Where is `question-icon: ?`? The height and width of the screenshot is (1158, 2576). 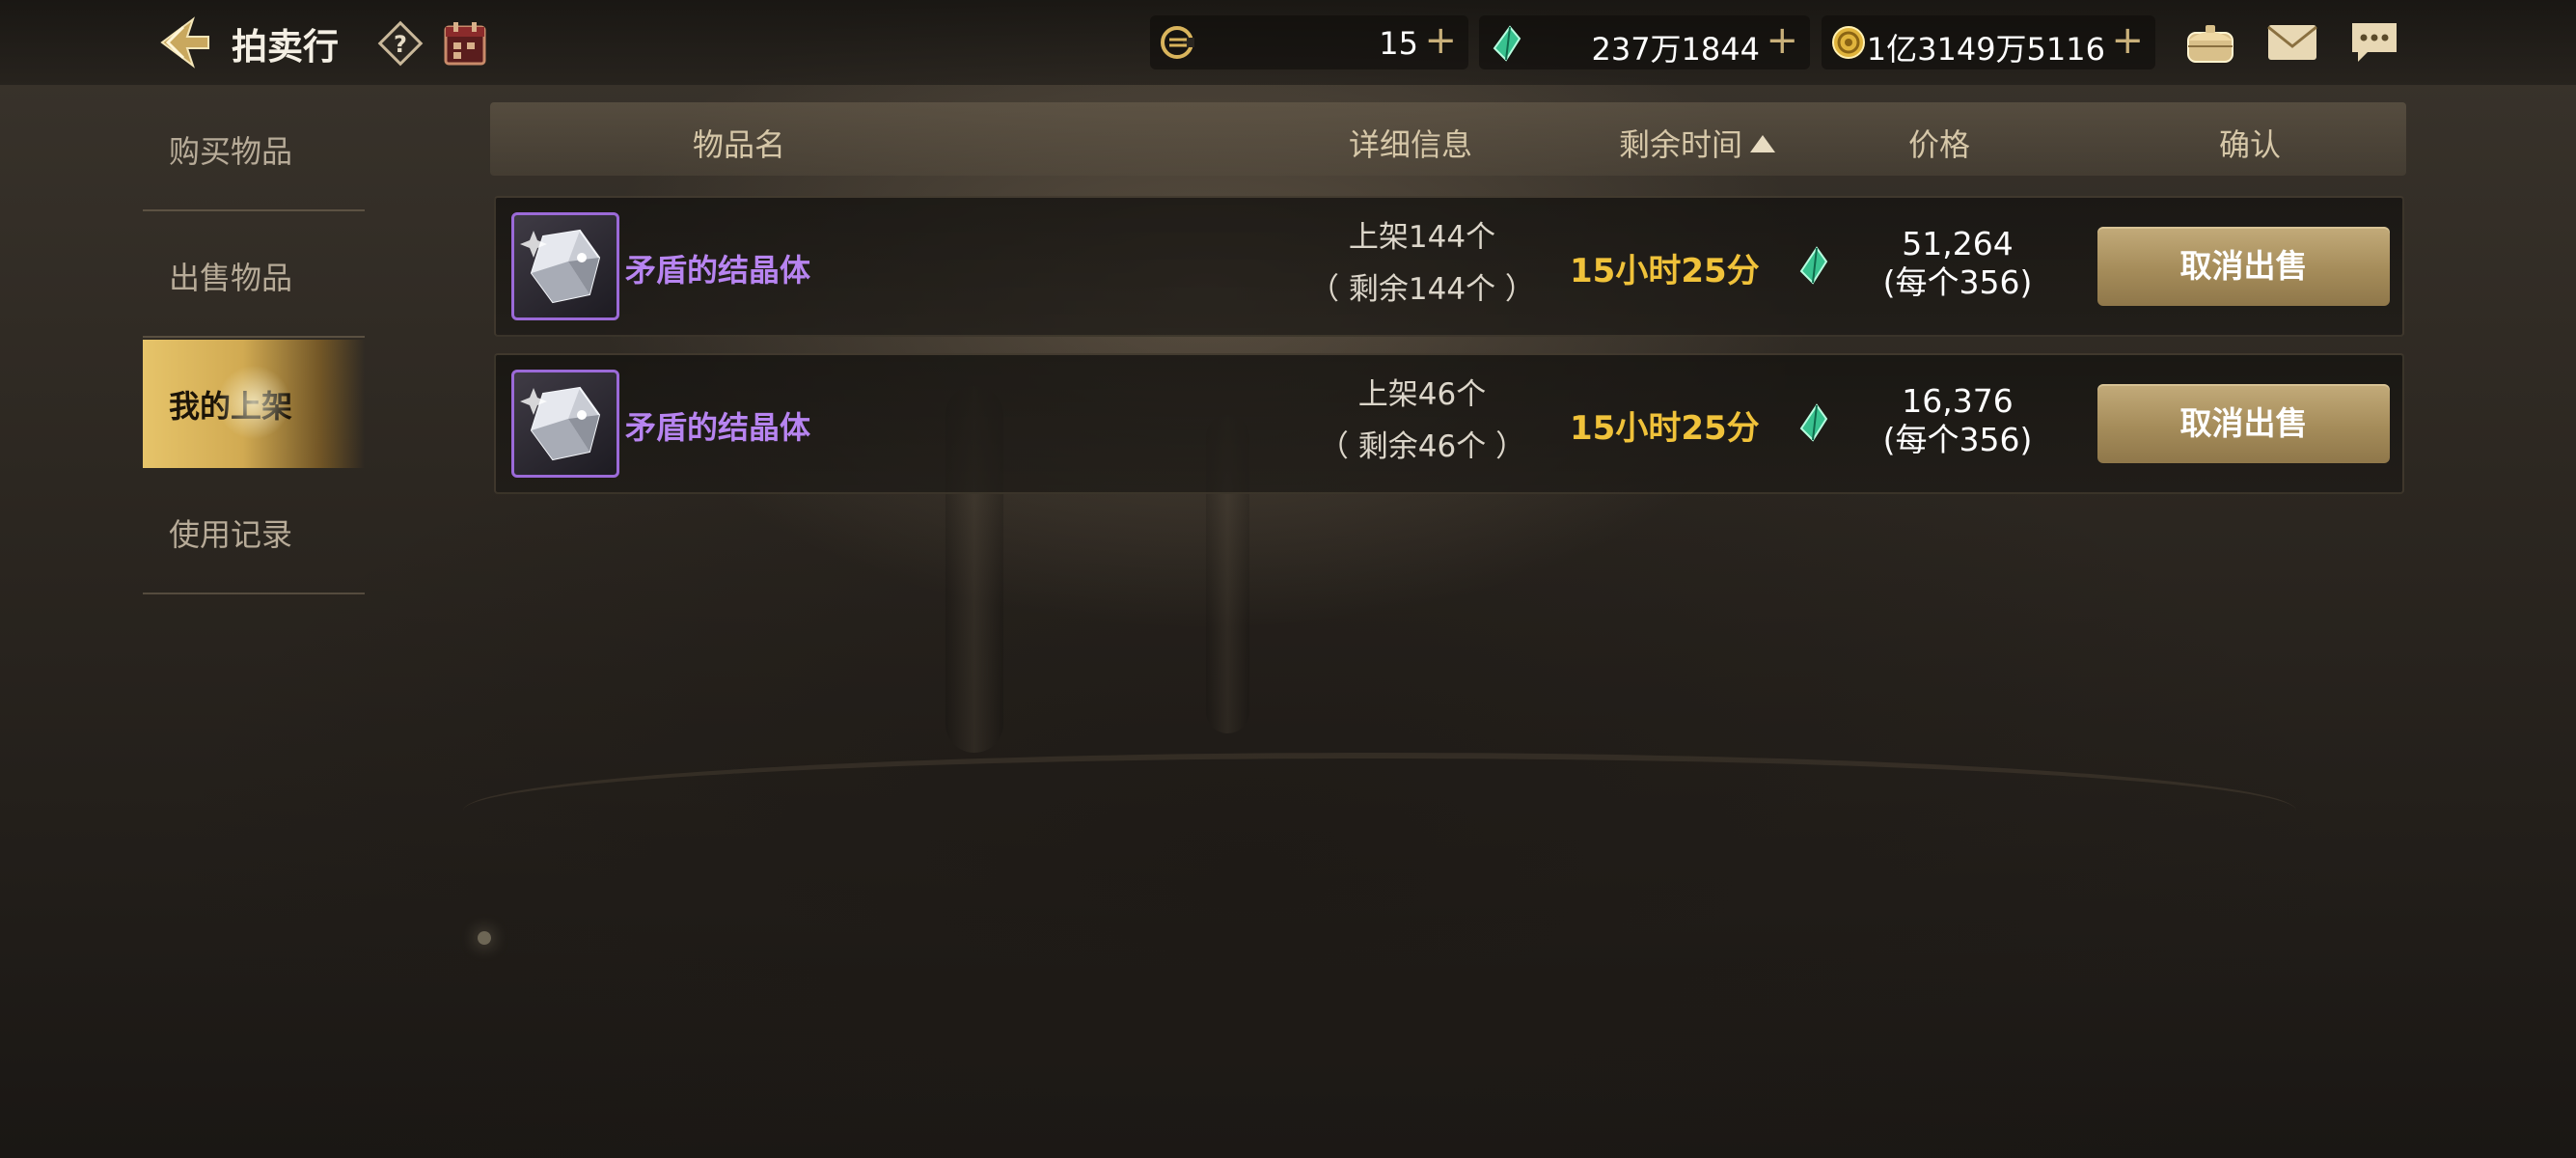
question-icon: ? is located at coordinates (400, 43).